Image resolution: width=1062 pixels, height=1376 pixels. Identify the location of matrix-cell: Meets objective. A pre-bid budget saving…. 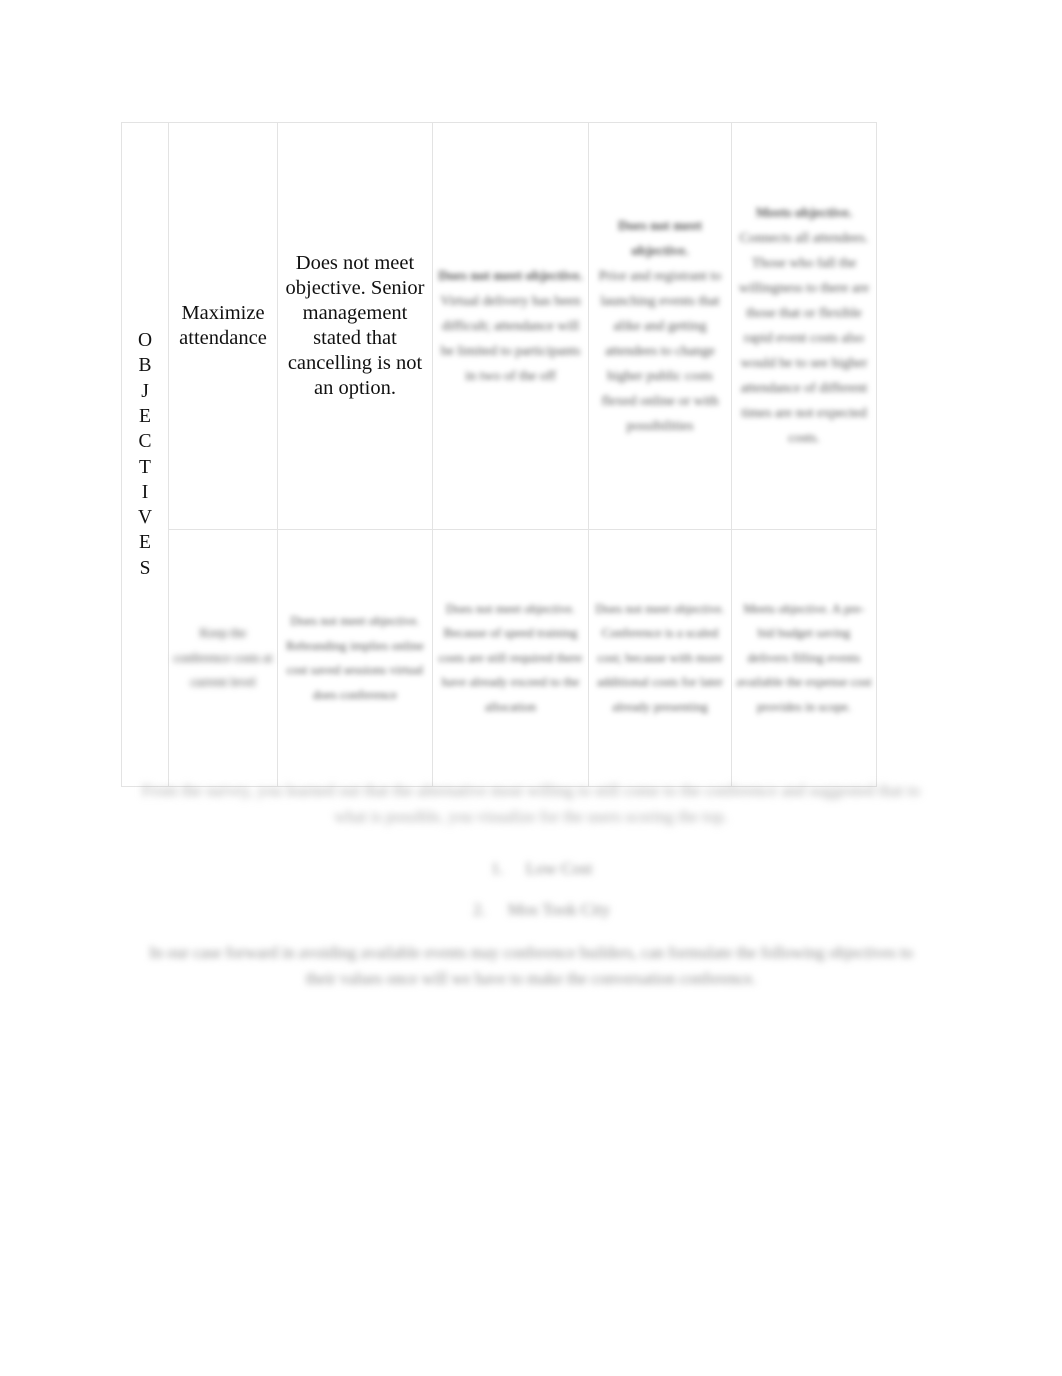
(804, 658).